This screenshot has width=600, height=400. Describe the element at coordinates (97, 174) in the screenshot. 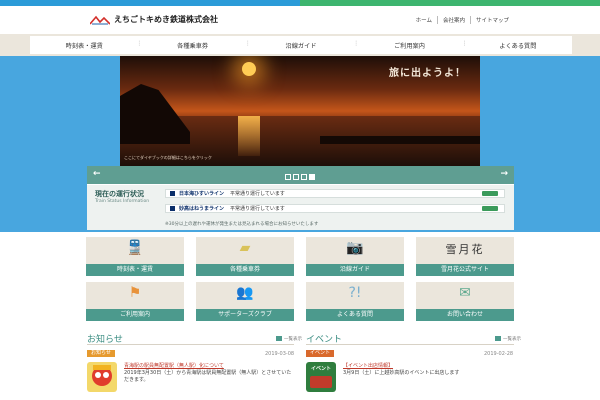

I see `slider-prev-arrow-icon: ←` at that location.